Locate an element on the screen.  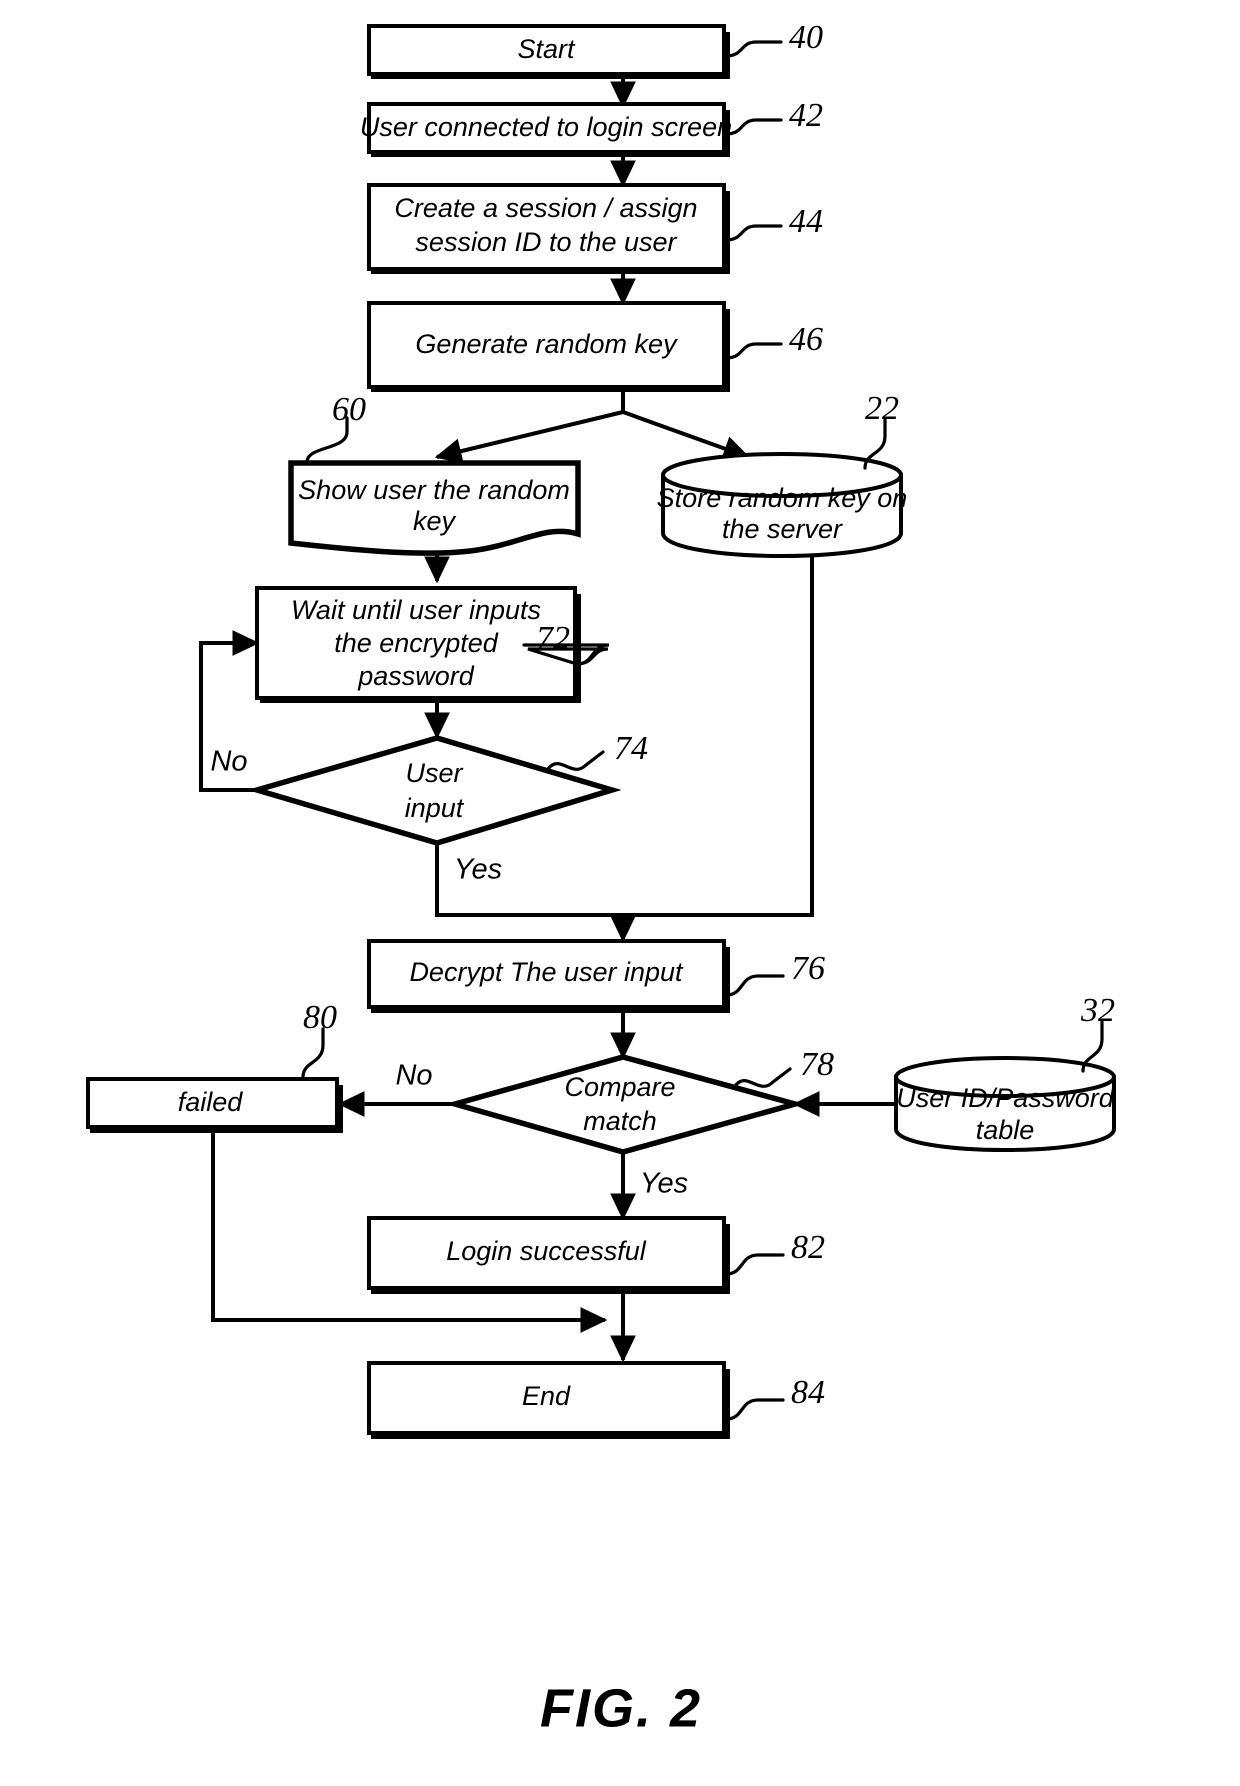
node-generate-key-label: Generate random key is located at coordinates (546, 344).